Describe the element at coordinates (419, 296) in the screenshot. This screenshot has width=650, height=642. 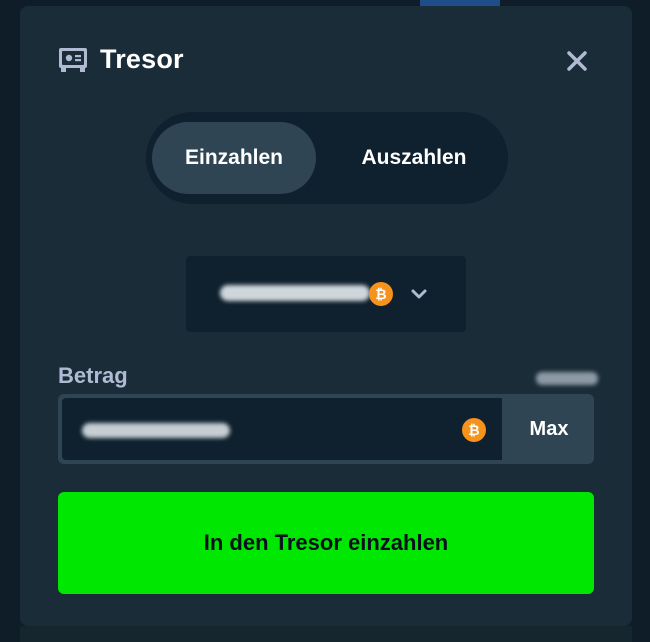
I see `chevron-down-icon` at that location.